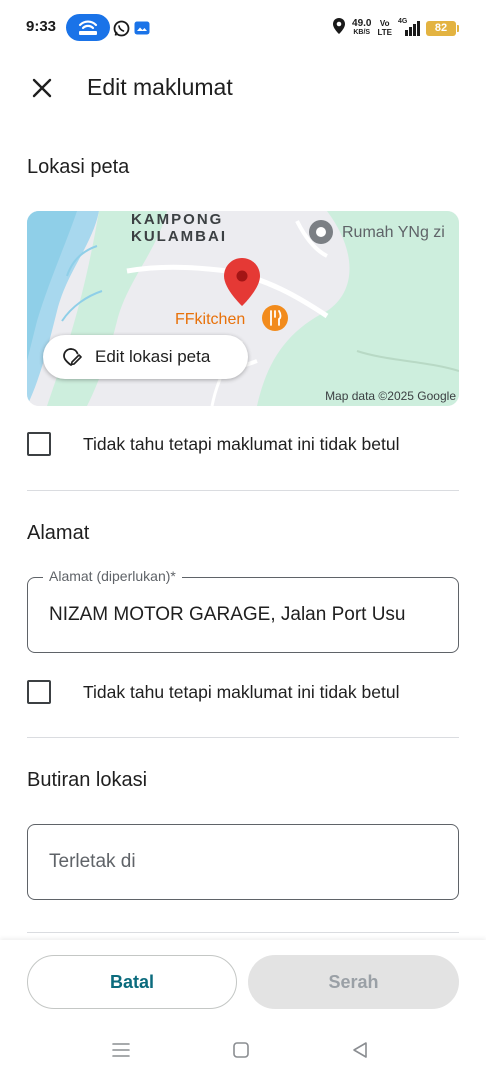 The image size is (486, 1080). Describe the element at coordinates (39, 692) in the screenshot. I see `address-incorrect-checkbox` at that location.